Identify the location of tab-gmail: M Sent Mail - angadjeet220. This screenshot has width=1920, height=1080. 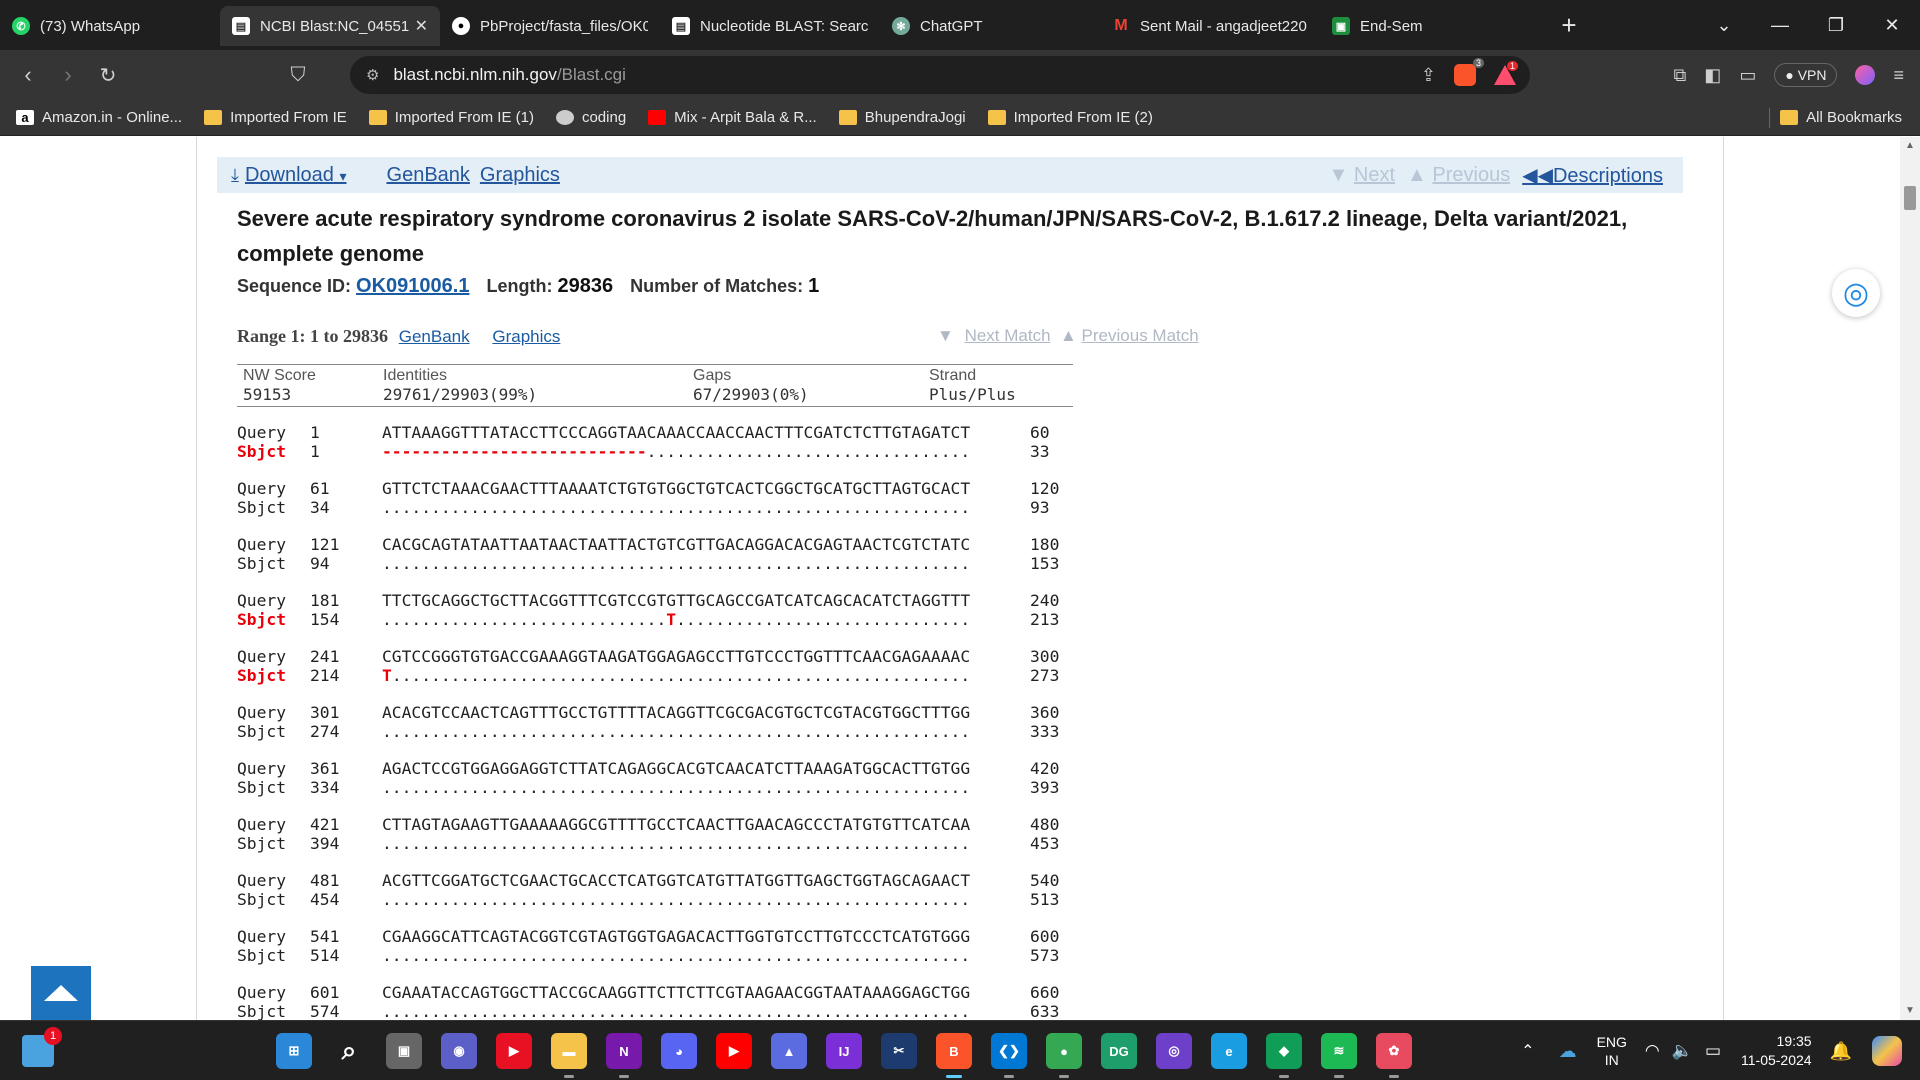
(1210, 26).